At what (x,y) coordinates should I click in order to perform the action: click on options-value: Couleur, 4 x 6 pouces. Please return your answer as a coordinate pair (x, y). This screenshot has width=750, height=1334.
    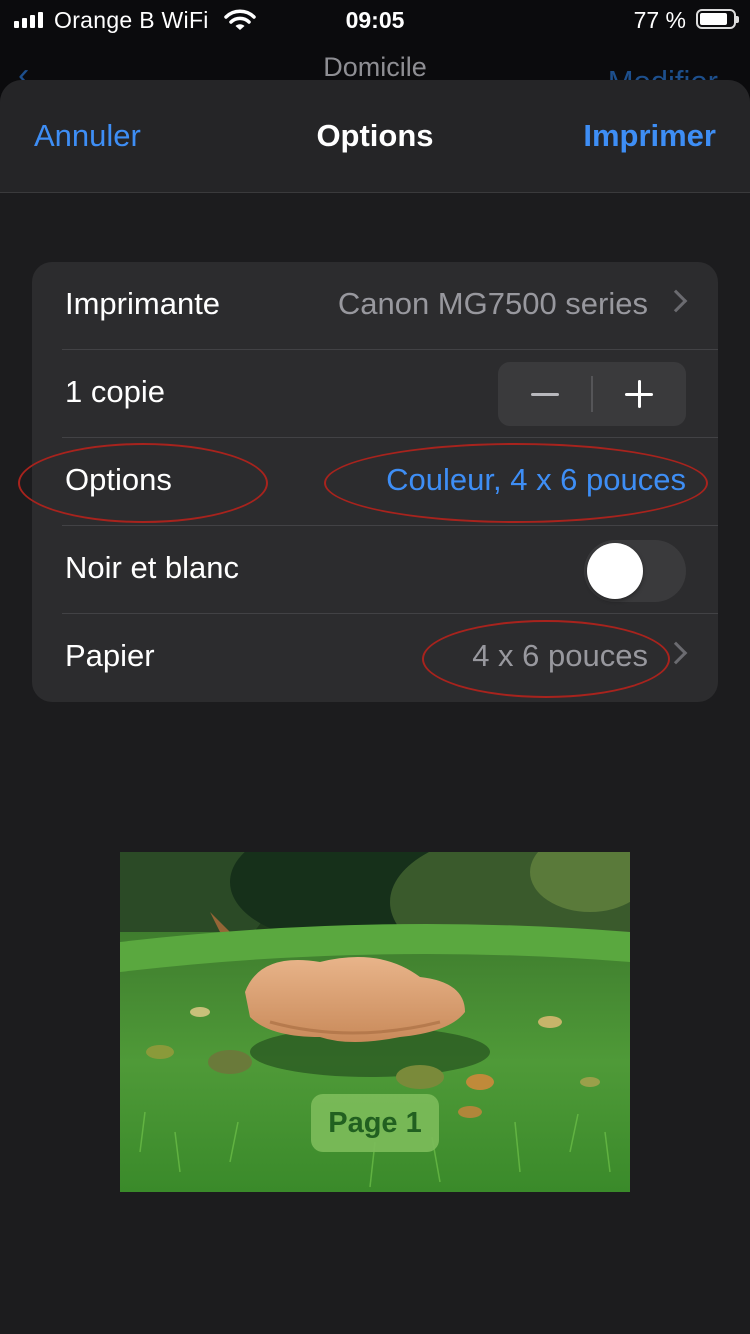
    Looking at the image, I should click on (536, 479).